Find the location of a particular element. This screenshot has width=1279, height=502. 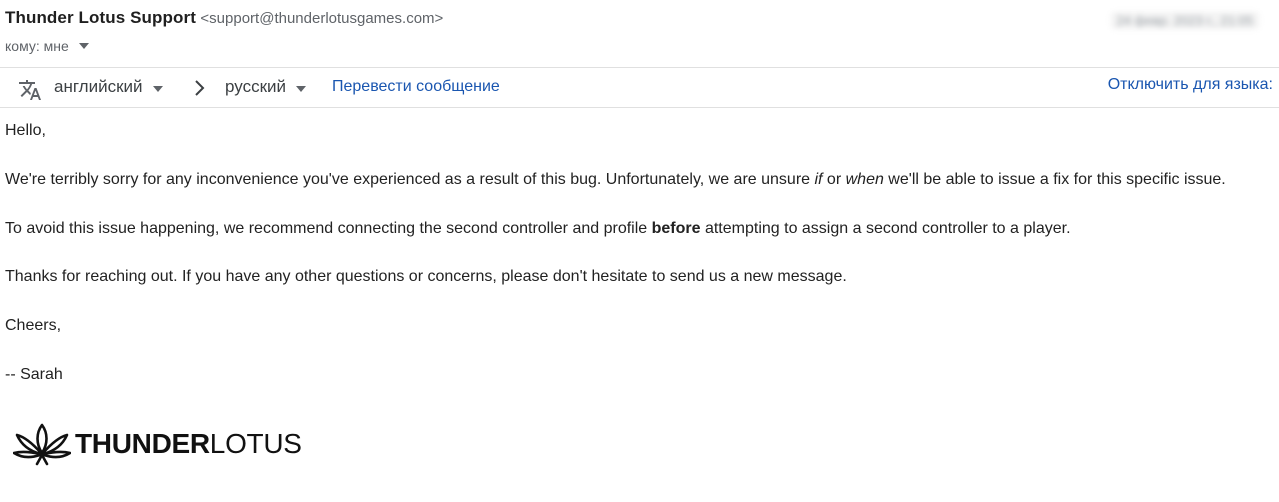

greeting: Hello, is located at coordinates (25, 130).